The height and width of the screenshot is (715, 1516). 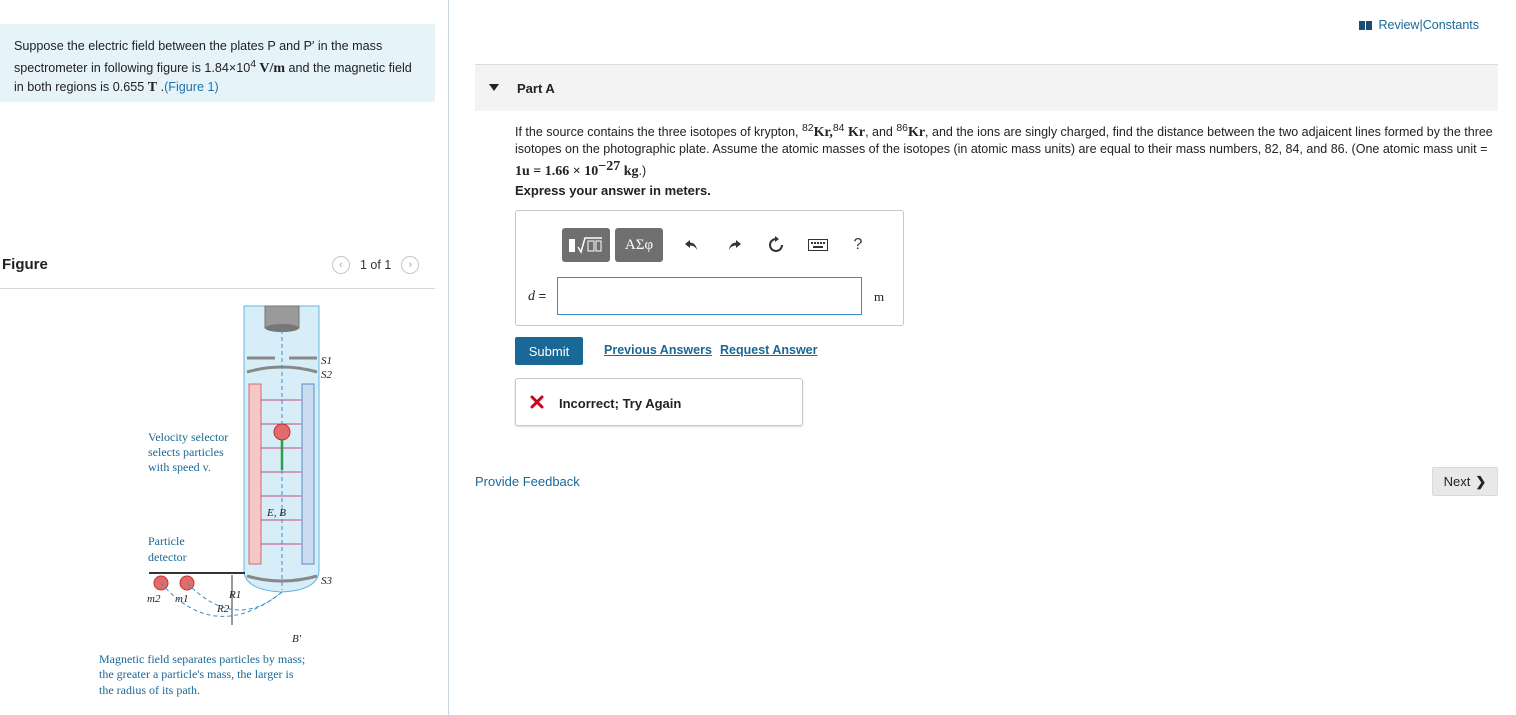 What do you see at coordinates (25, 264) in the screenshot?
I see `figure-title: Figure` at bounding box center [25, 264].